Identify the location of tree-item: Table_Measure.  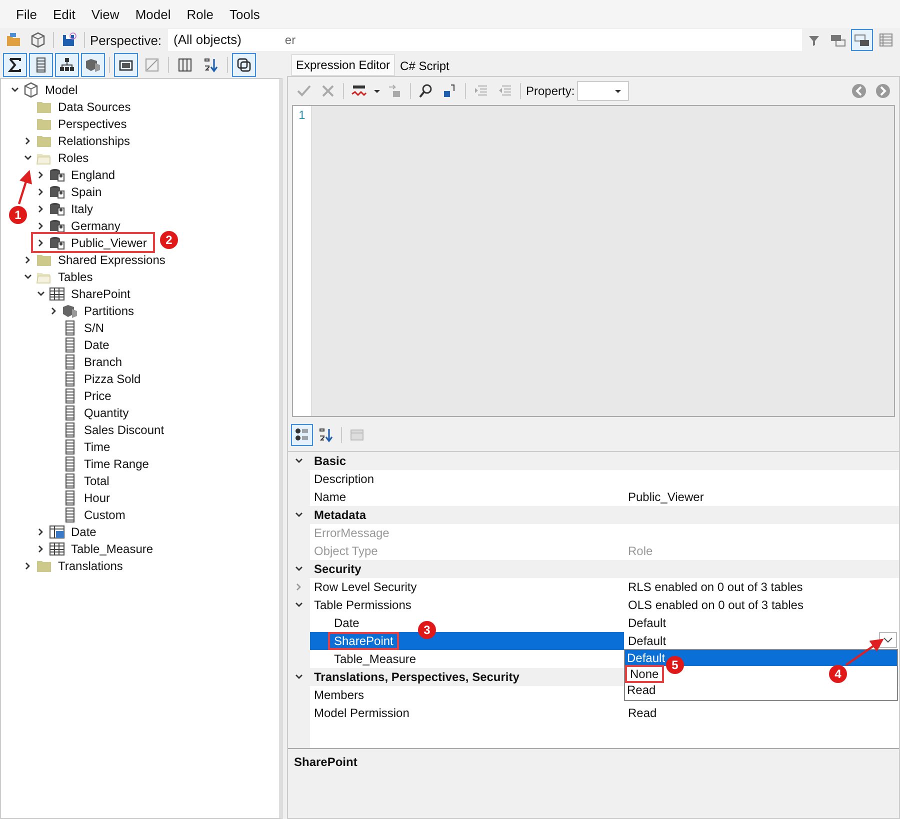
(112, 549).